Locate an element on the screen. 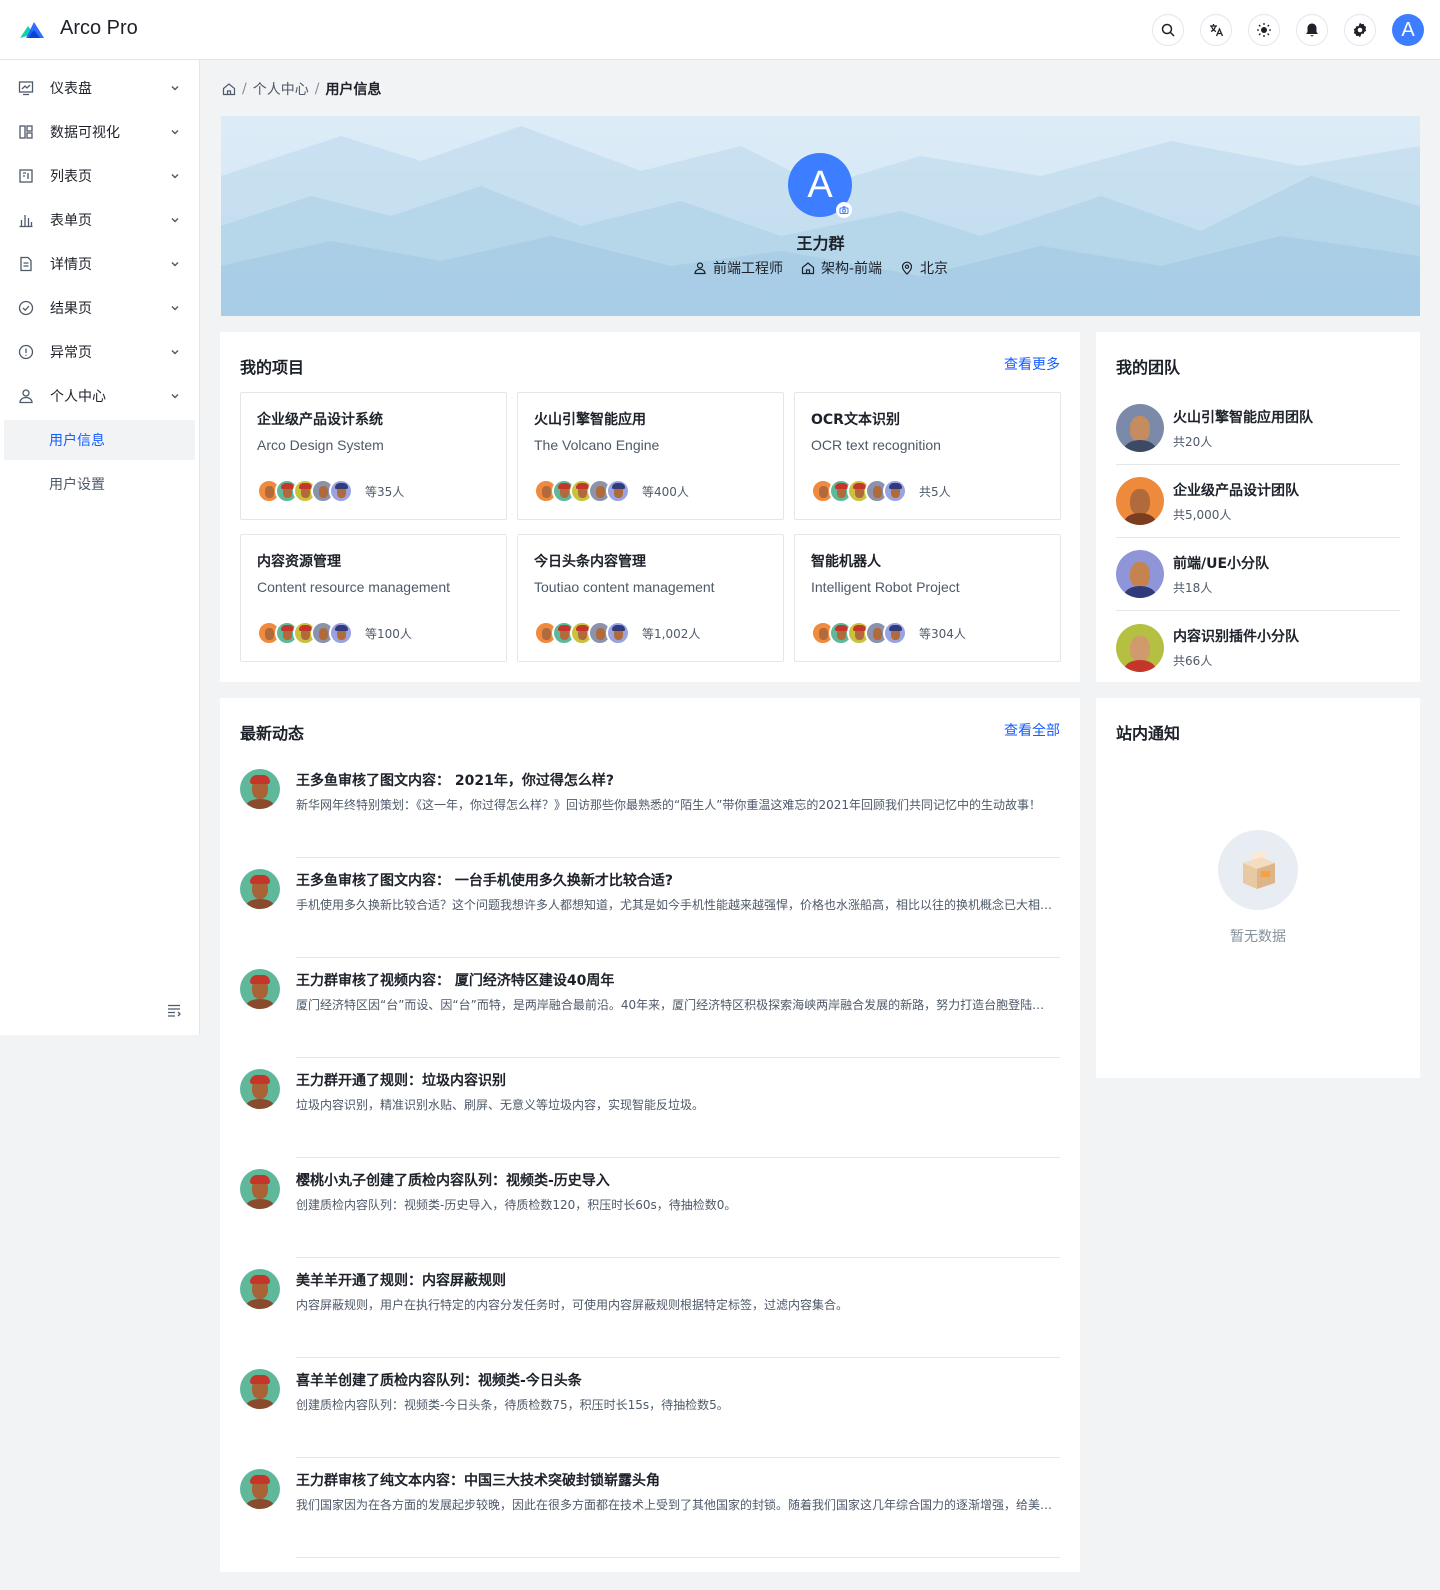  camera-icon is located at coordinates (844, 210).